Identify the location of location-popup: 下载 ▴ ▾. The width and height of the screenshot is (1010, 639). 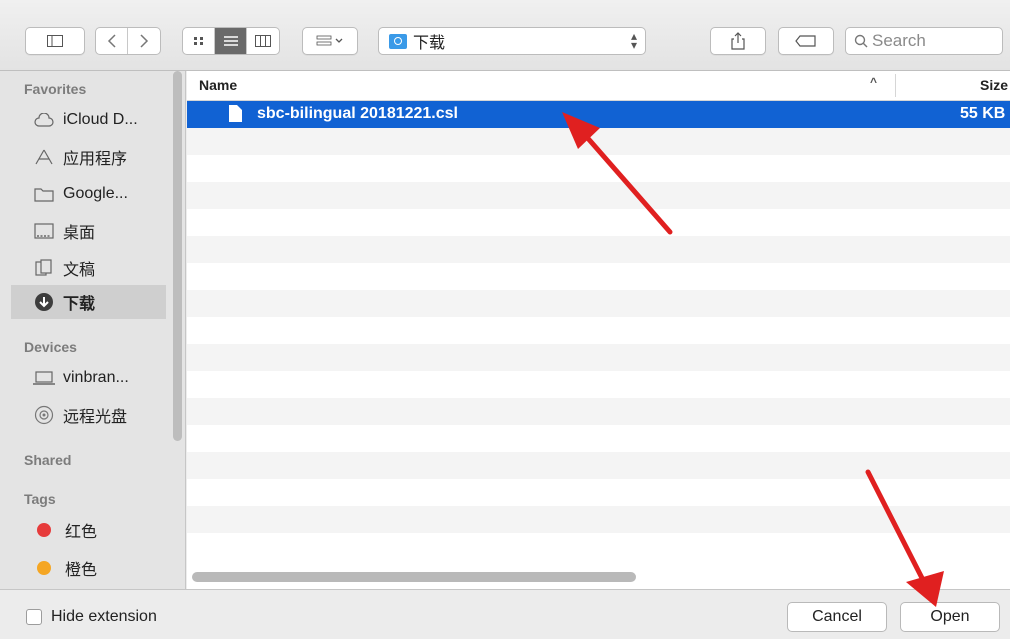
(512, 41).